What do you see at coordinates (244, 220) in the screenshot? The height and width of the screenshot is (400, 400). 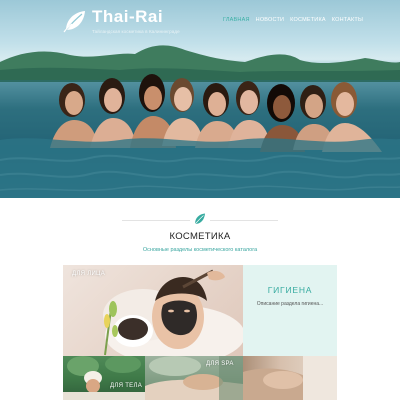 I see `divider-right` at bounding box center [244, 220].